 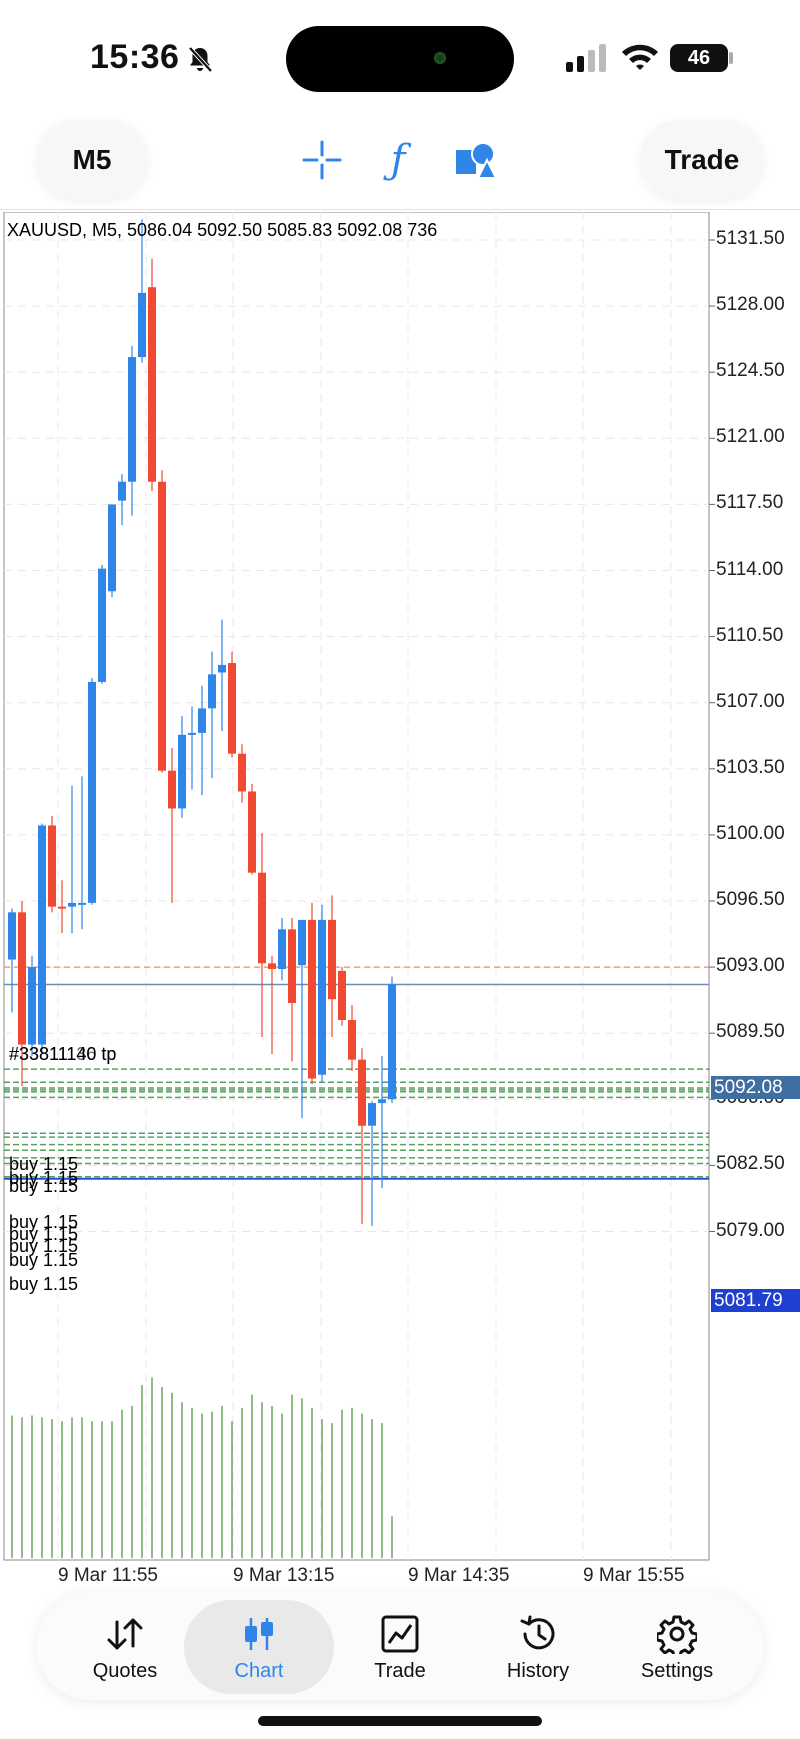 I want to click on home-indicator, so click(x=400, y=1721).